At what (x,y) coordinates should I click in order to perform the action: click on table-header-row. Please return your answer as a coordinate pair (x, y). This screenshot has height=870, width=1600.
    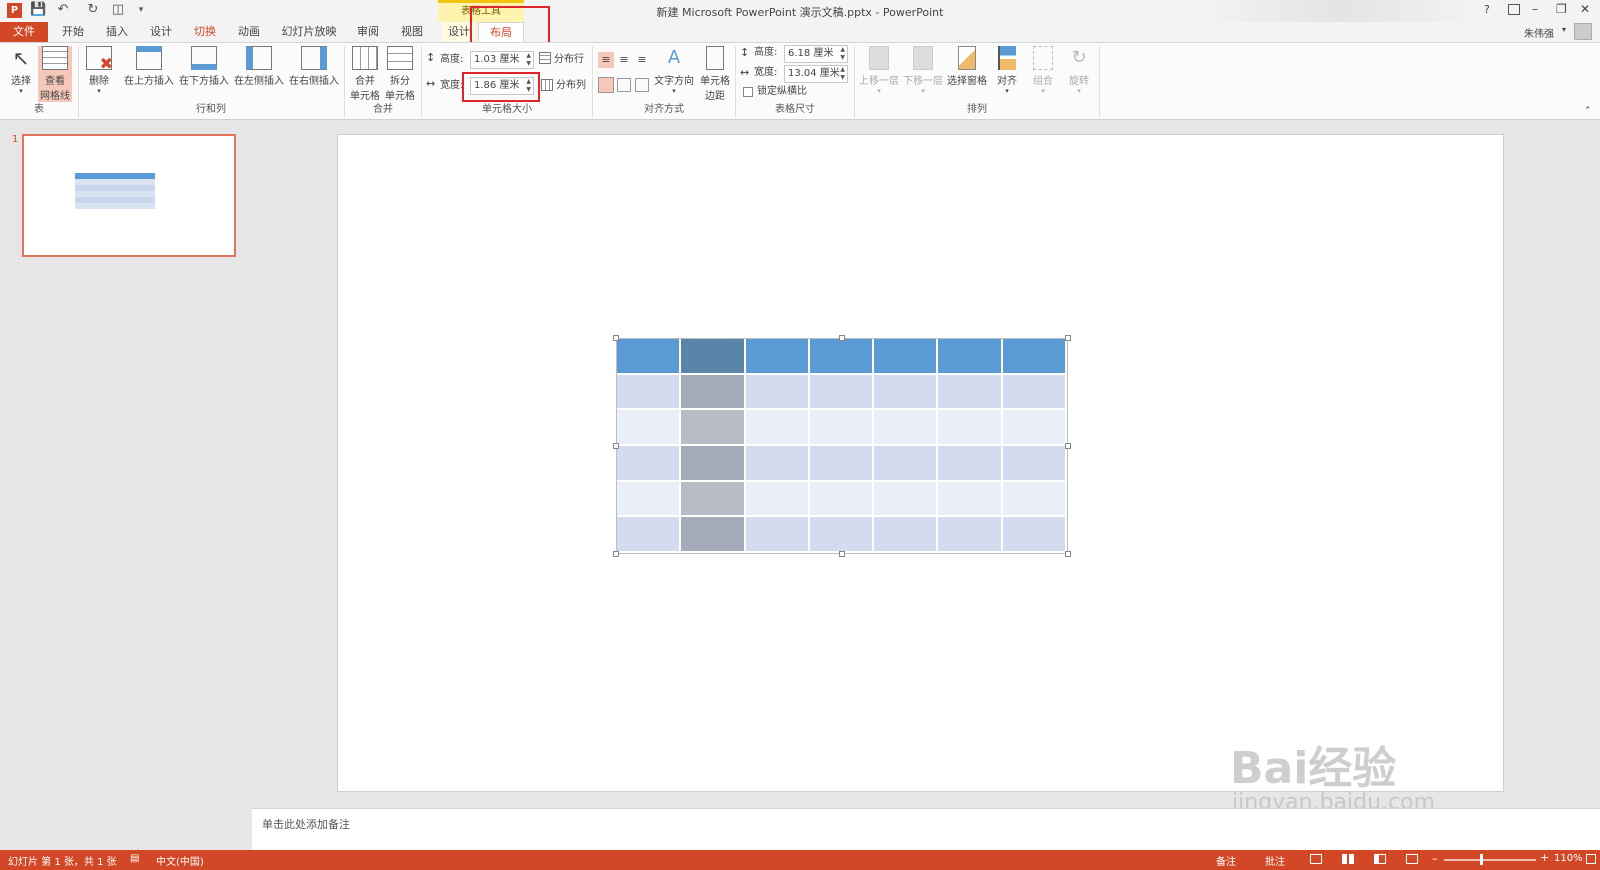
    Looking at the image, I should click on (842, 357).